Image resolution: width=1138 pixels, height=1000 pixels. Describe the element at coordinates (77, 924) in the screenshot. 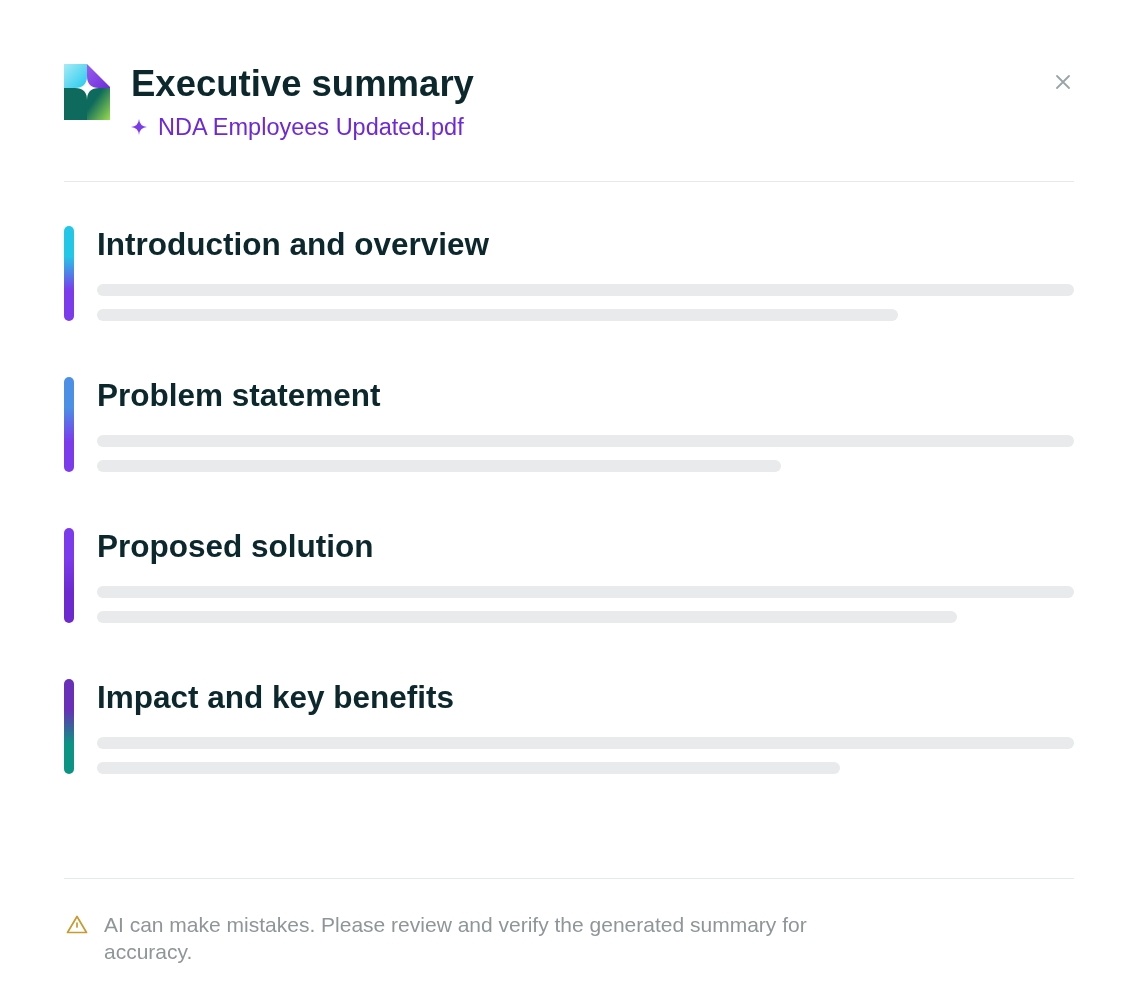

I see `warning-icon` at that location.